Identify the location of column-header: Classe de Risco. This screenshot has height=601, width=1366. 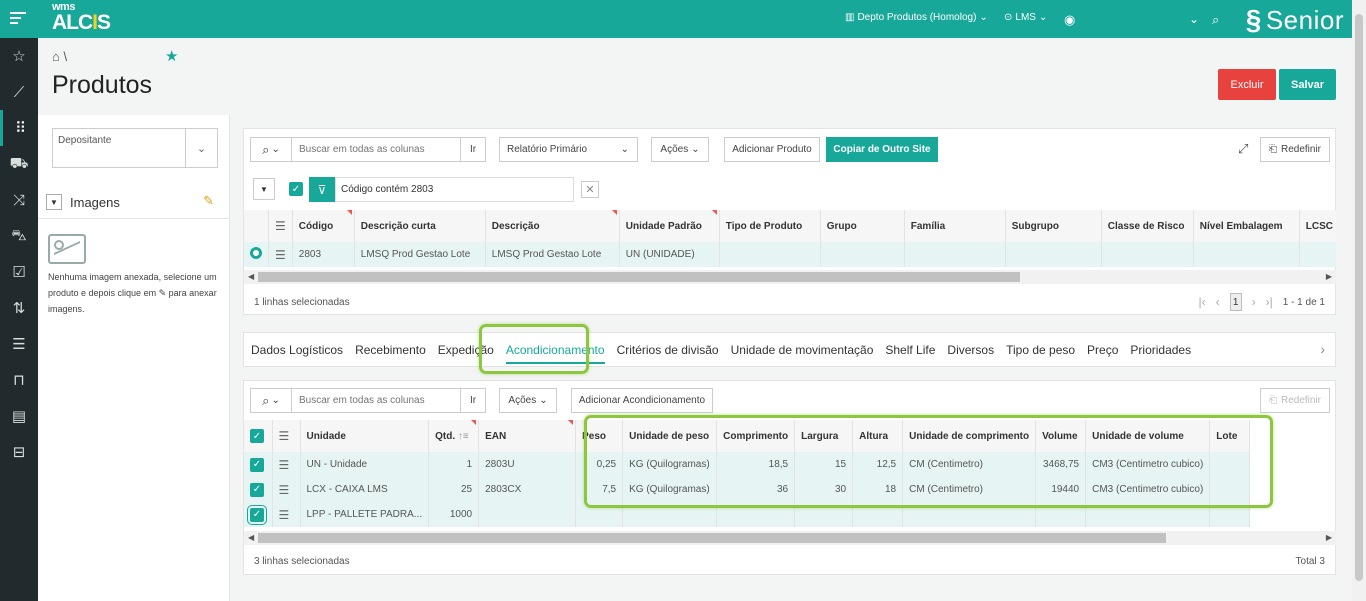
(1147, 226).